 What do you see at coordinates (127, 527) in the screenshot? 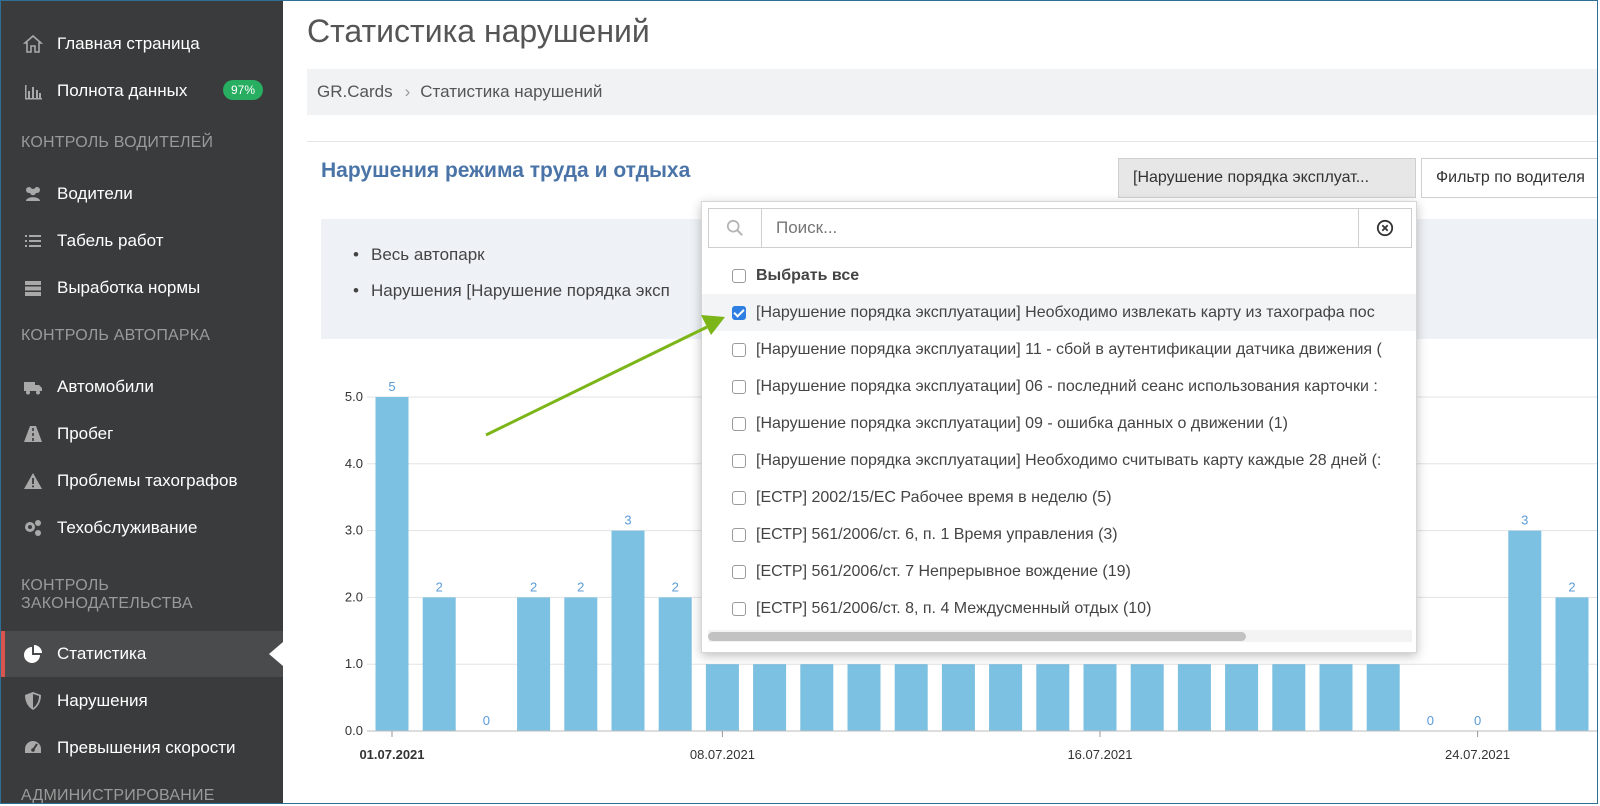
I see `sidebar-item-label: Техобслуживание` at bounding box center [127, 527].